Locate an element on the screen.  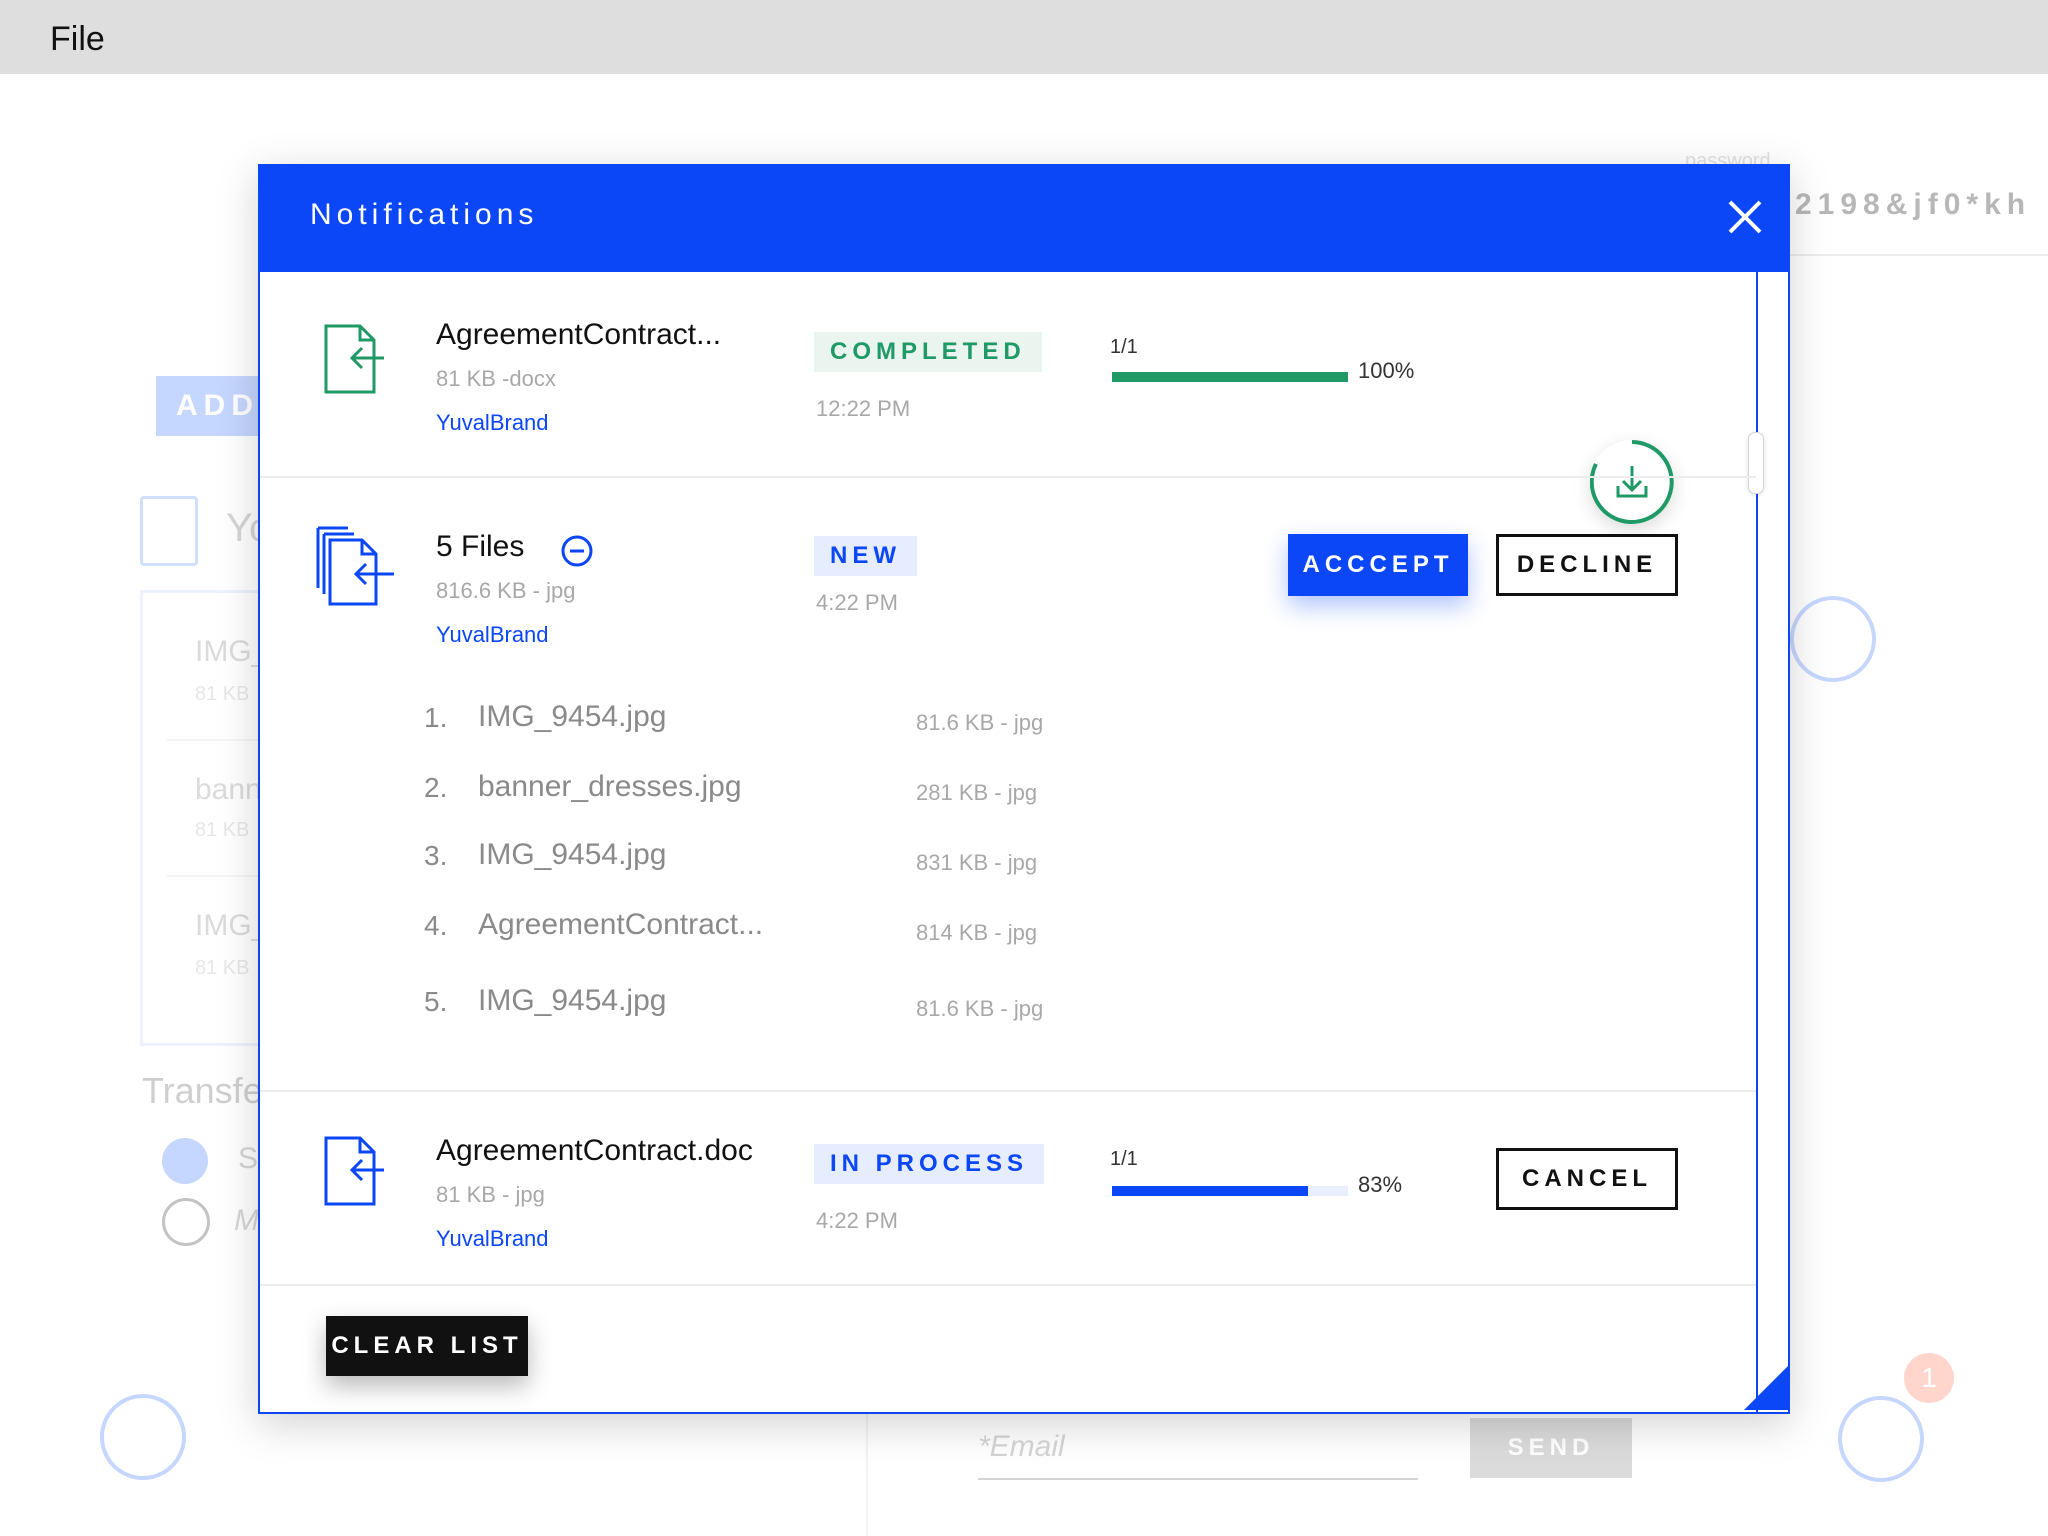
resize-handle is located at coordinates (1767, 1387).